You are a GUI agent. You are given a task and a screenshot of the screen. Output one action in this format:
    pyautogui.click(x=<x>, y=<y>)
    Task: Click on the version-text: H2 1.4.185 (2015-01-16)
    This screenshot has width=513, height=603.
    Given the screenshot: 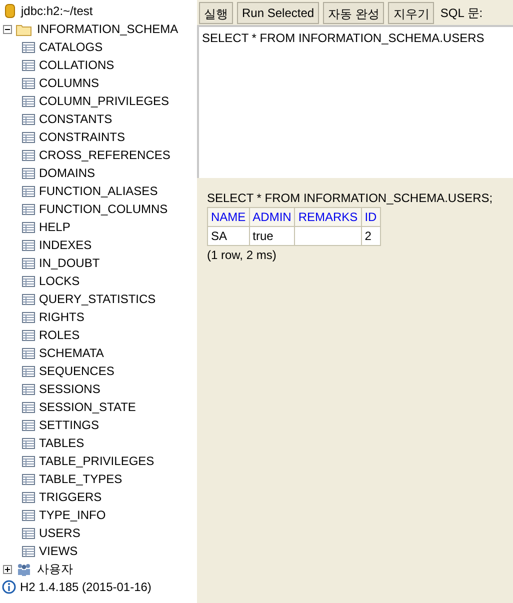 What is the action you would take?
    pyautogui.click(x=86, y=587)
    